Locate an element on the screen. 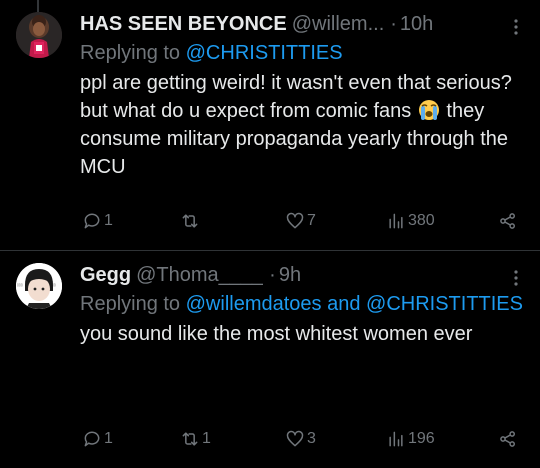  avatar-image: ▯▯▯ ▯▯ is located at coordinates (39, 286).